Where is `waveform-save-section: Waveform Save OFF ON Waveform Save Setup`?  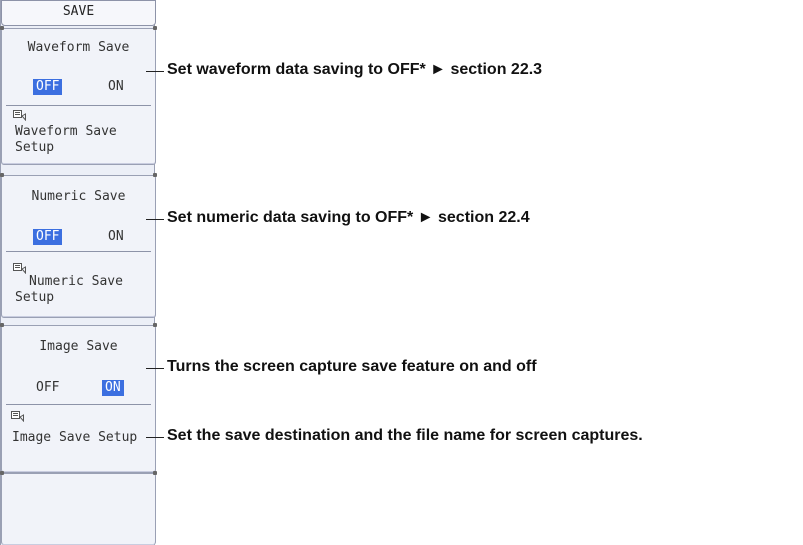
waveform-save-section: Waveform Save OFF ON Waveform Save Setup is located at coordinates (78, 95).